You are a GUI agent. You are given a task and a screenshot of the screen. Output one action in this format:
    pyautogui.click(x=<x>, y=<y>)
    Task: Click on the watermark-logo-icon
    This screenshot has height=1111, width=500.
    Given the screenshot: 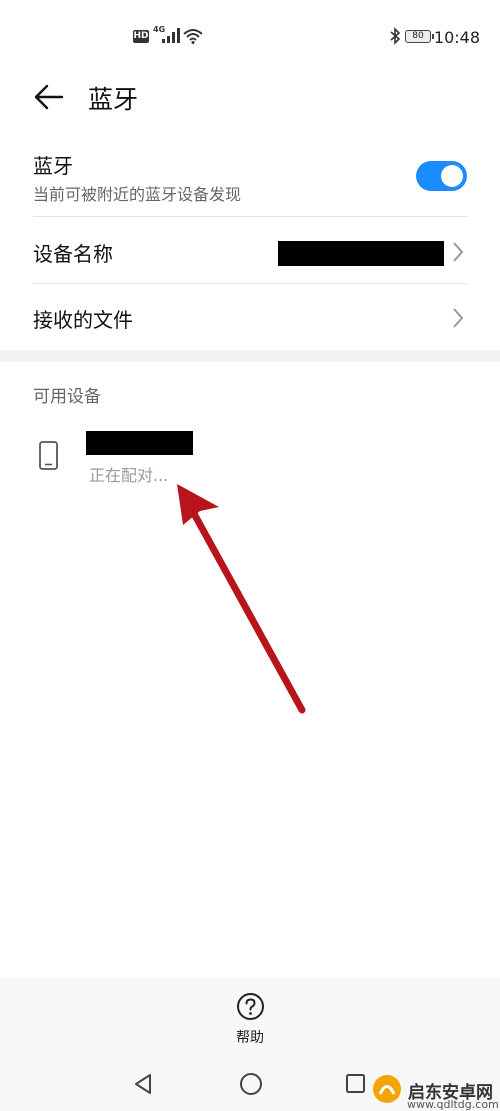 What is the action you would take?
    pyautogui.click(x=387, y=1089)
    